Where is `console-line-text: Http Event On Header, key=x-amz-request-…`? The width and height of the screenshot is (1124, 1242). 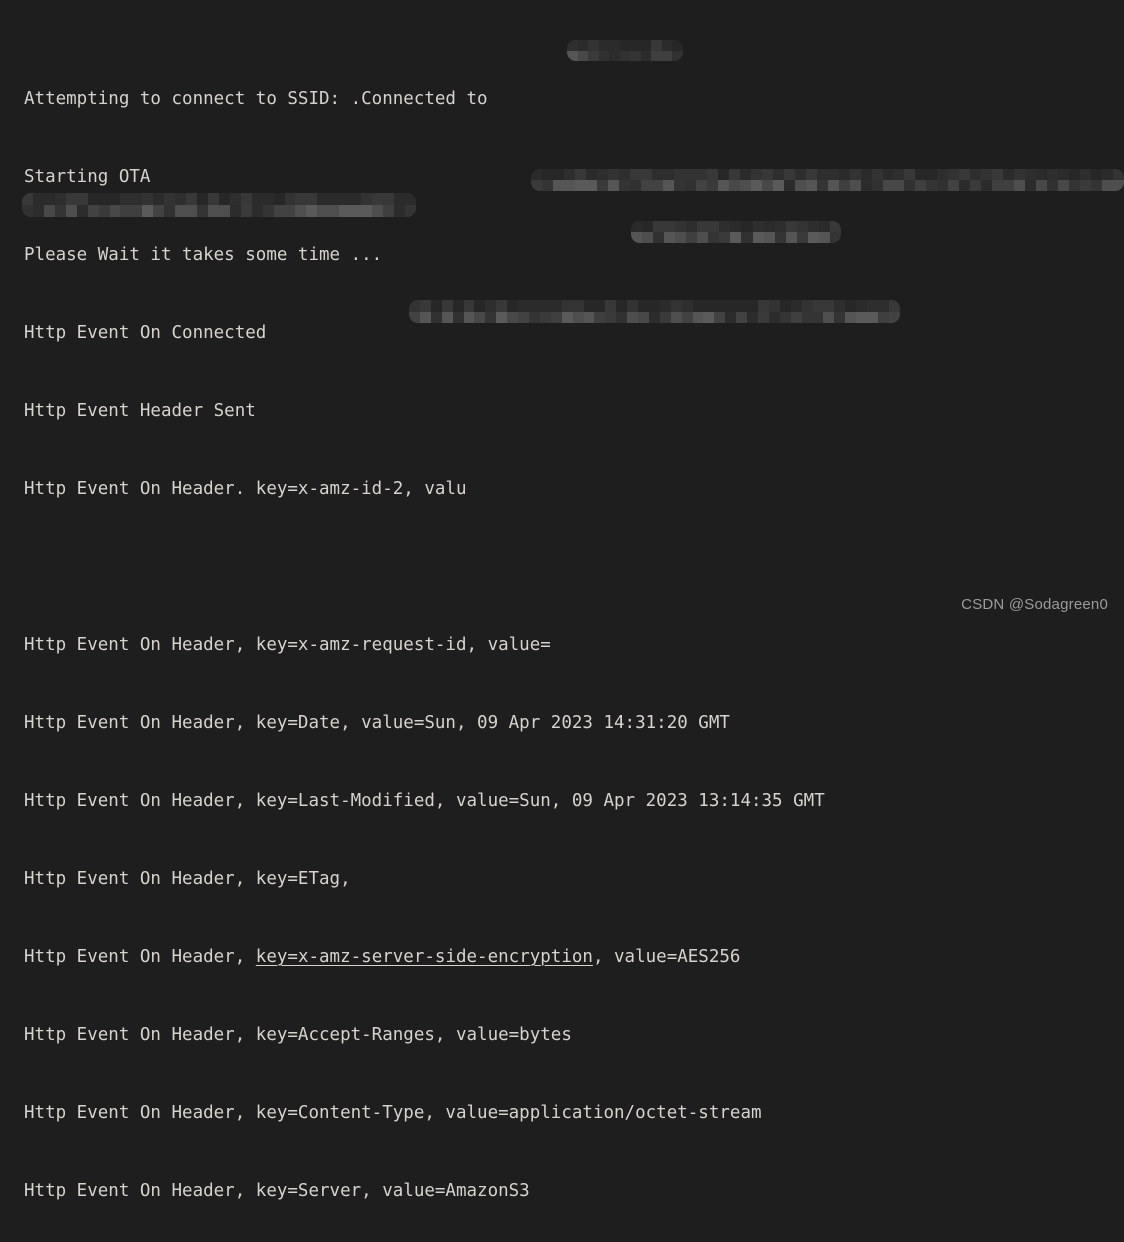
console-line-text: Http Event On Header, key=x-amz-request-… is located at coordinates (287, 645).